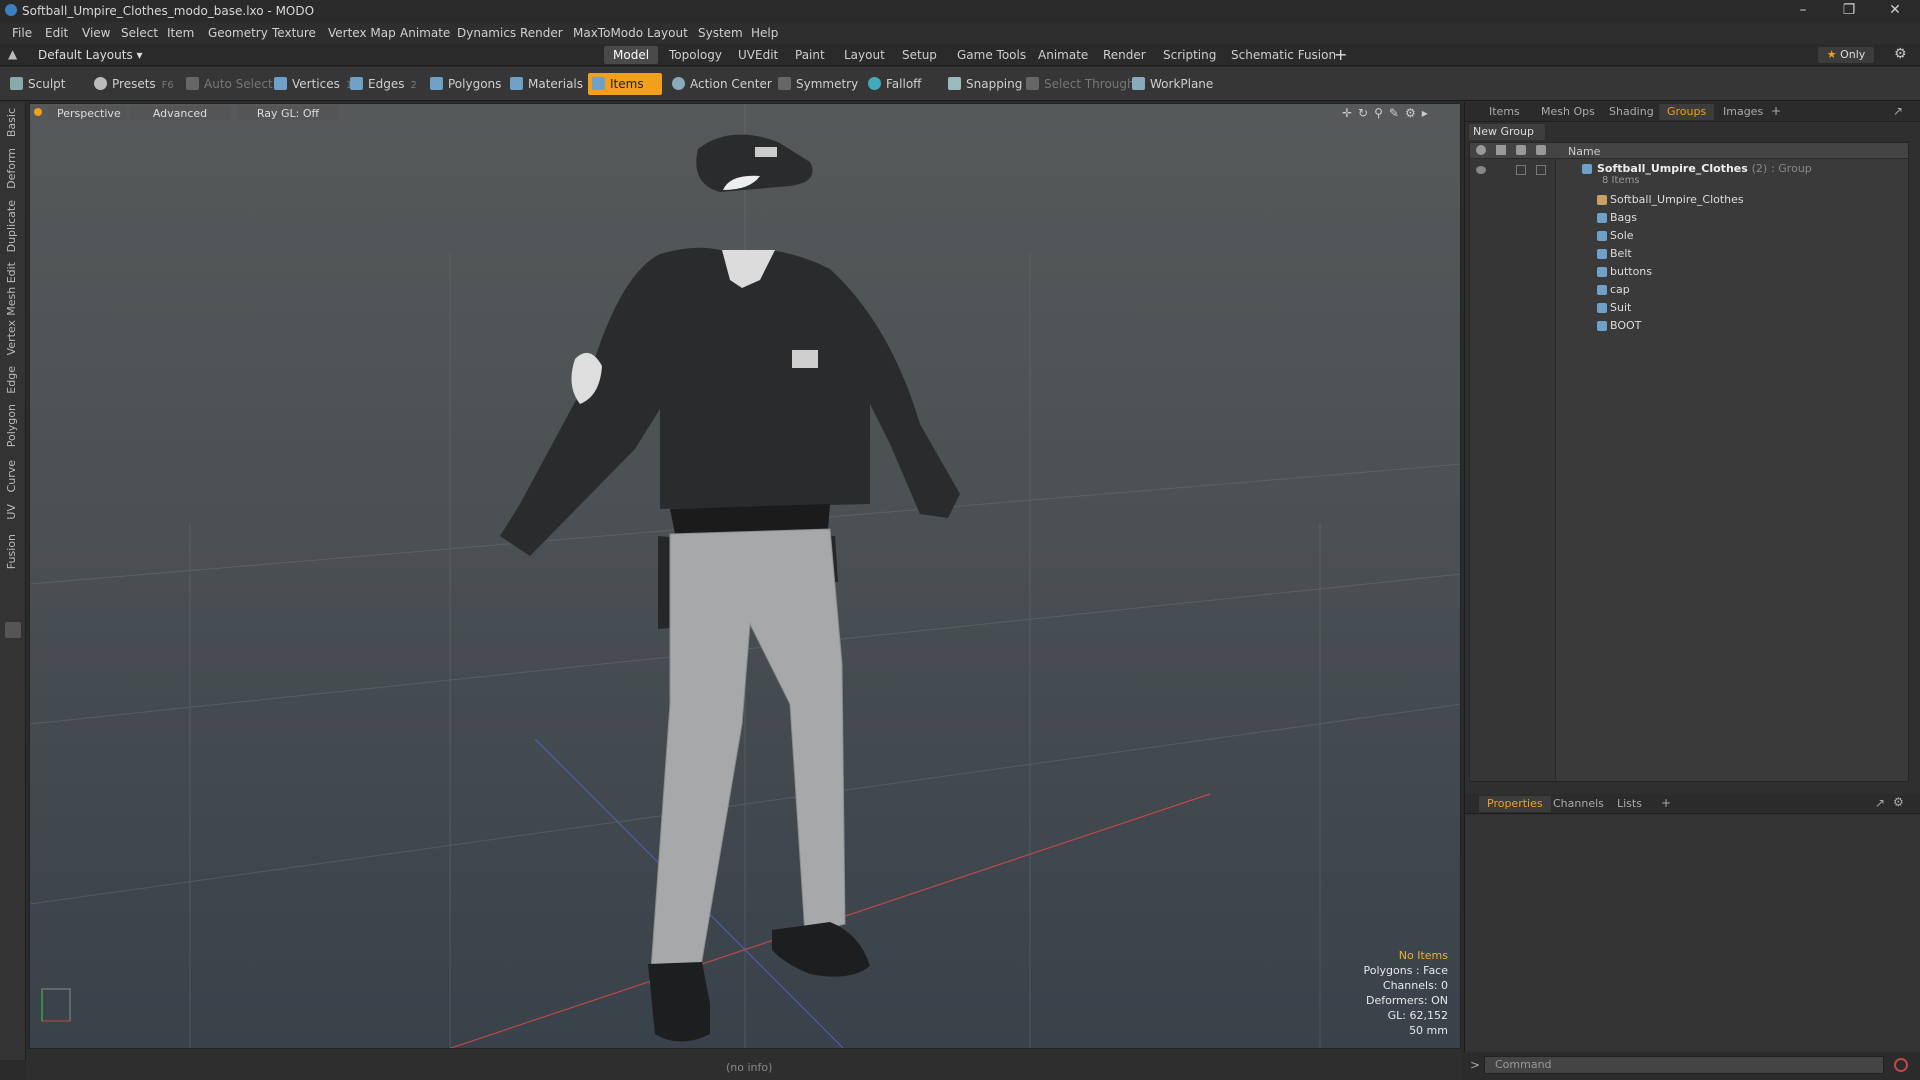  Describe the element at coordinates (135, 84) in the screenshot. I see `presets-button: Presets F6` at that location.